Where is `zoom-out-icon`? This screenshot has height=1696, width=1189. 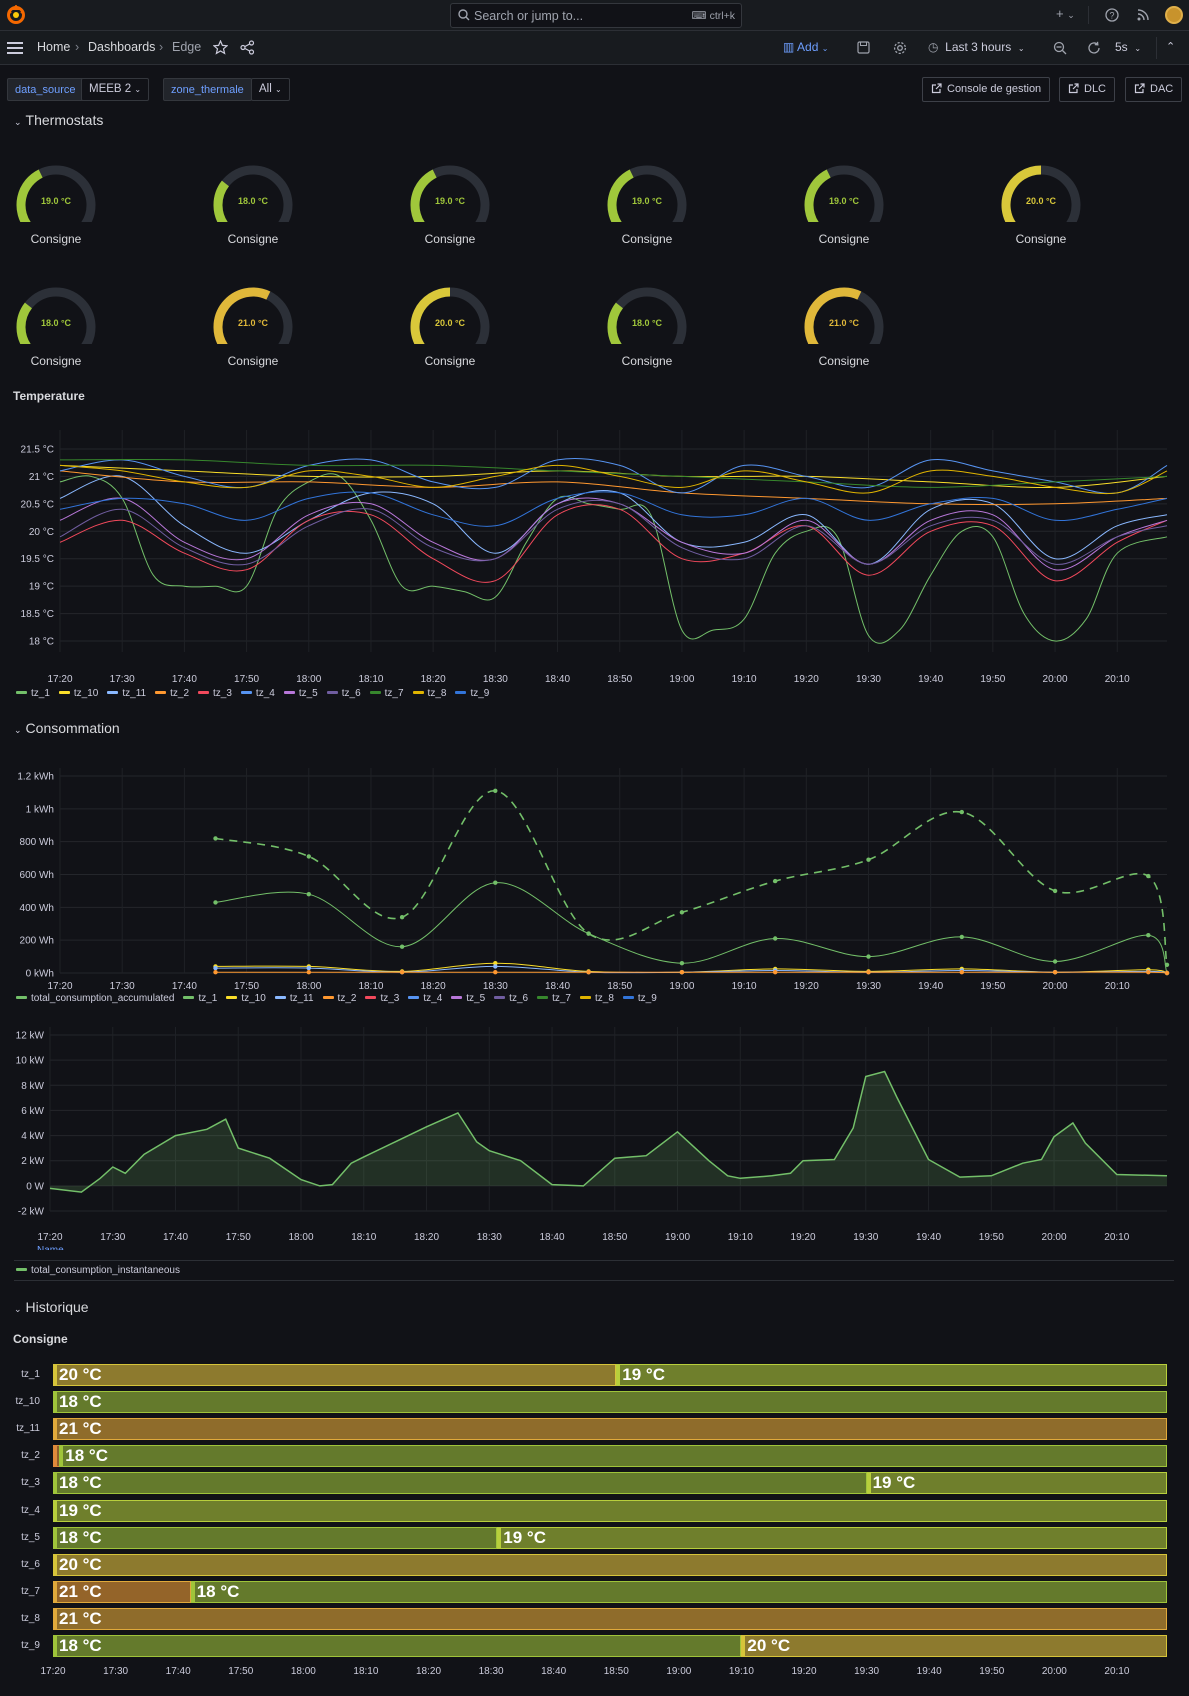 zoom-out-icon is located at coordinates (1060, 48).